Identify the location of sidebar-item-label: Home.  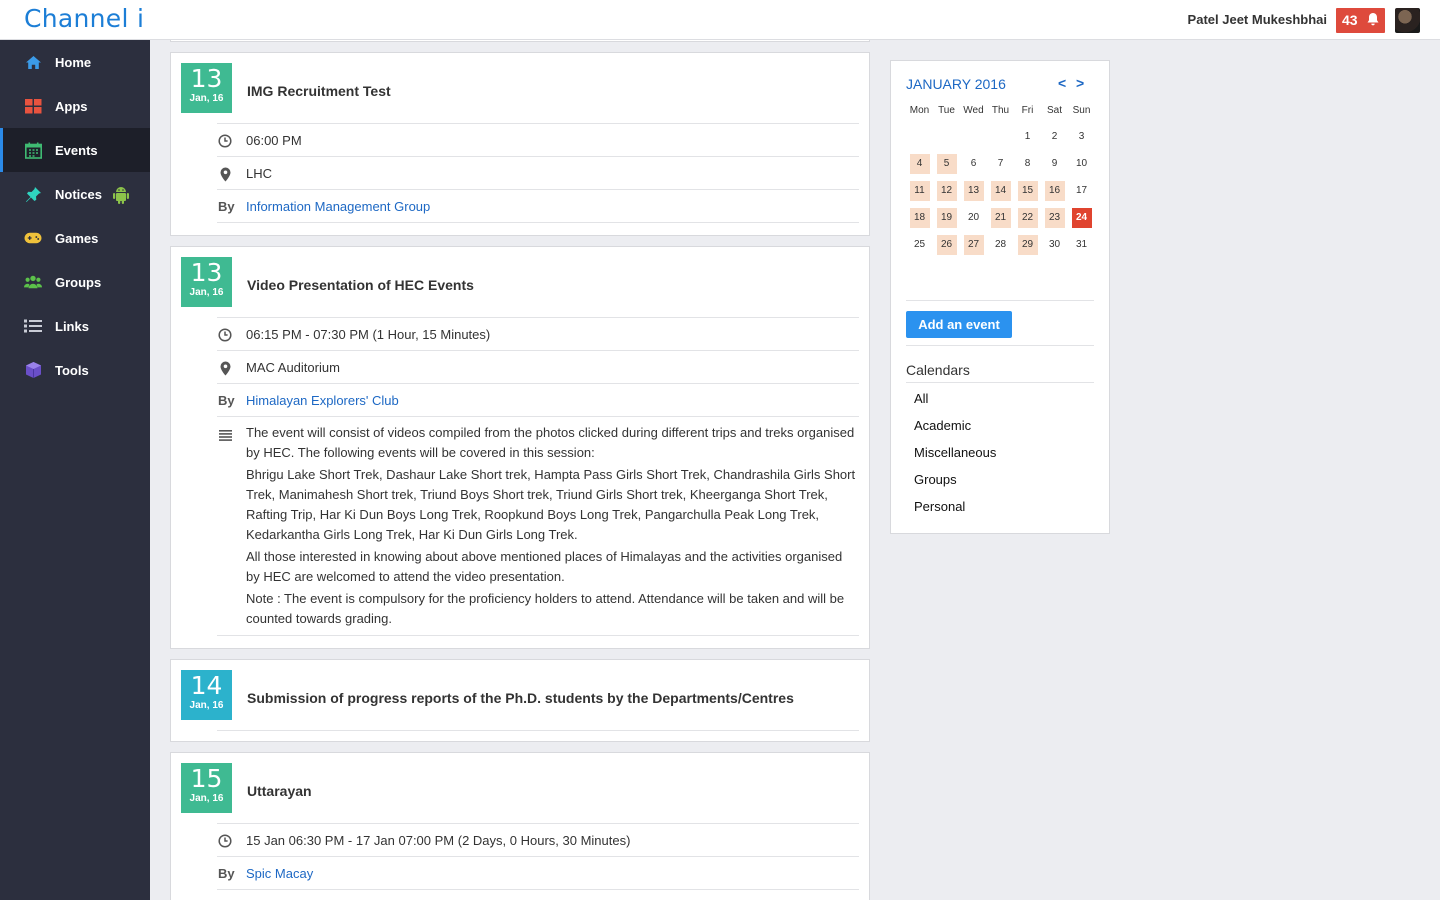
(73, 62).